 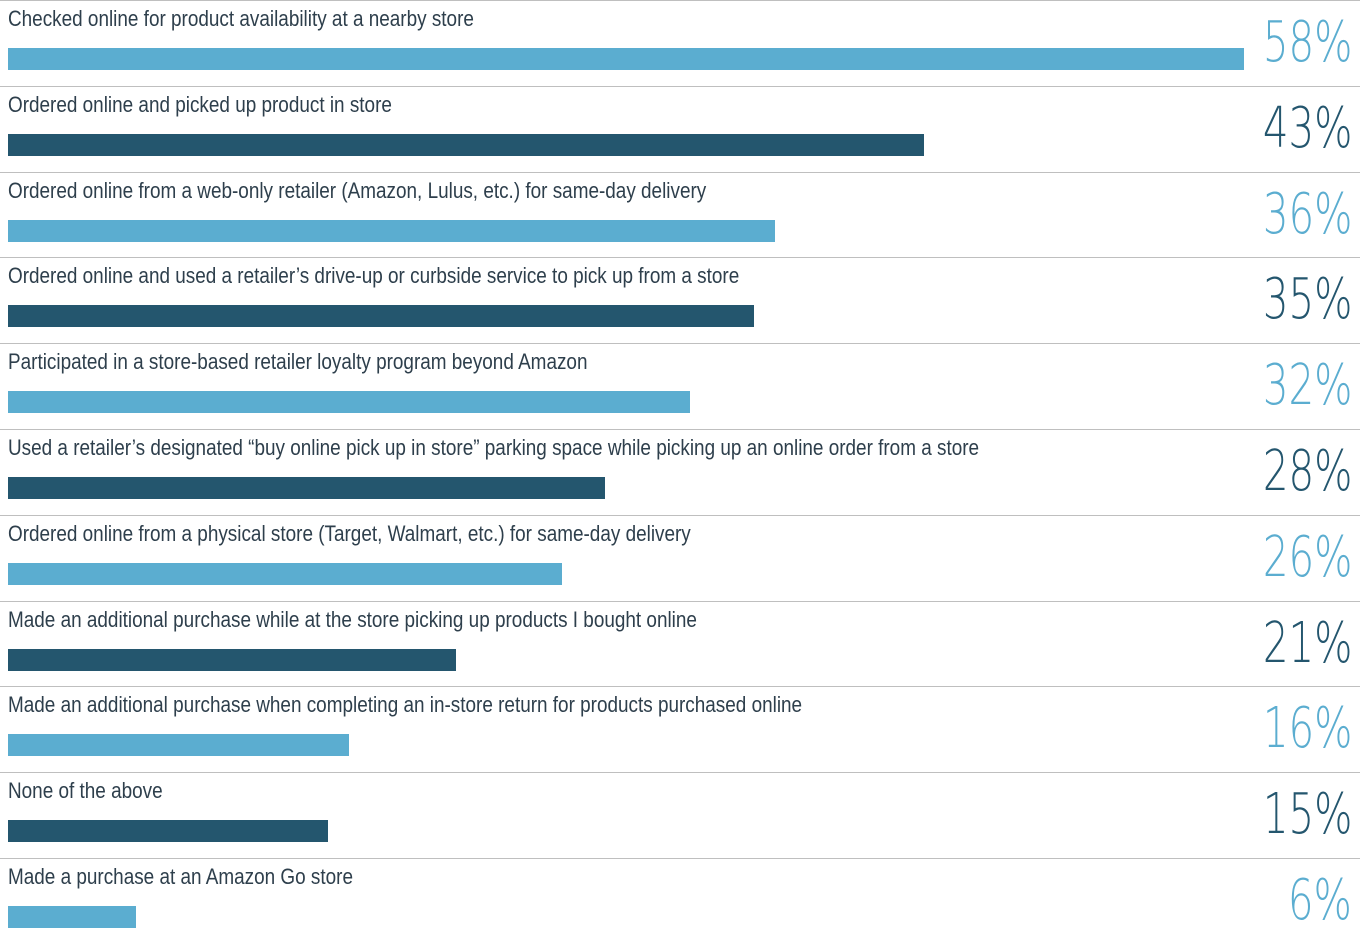 I want to click on value-label: 16%, so click(x=1307, y=729).